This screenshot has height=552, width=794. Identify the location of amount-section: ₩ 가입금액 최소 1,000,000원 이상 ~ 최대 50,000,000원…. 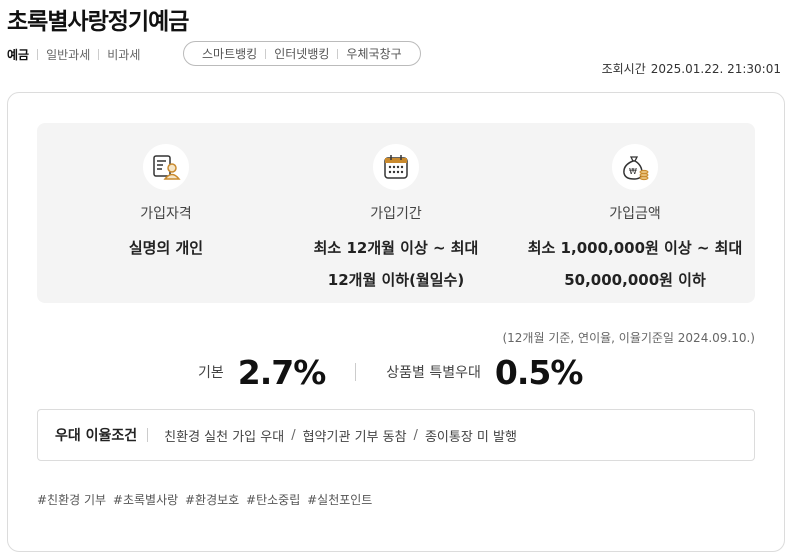
(635, 209).